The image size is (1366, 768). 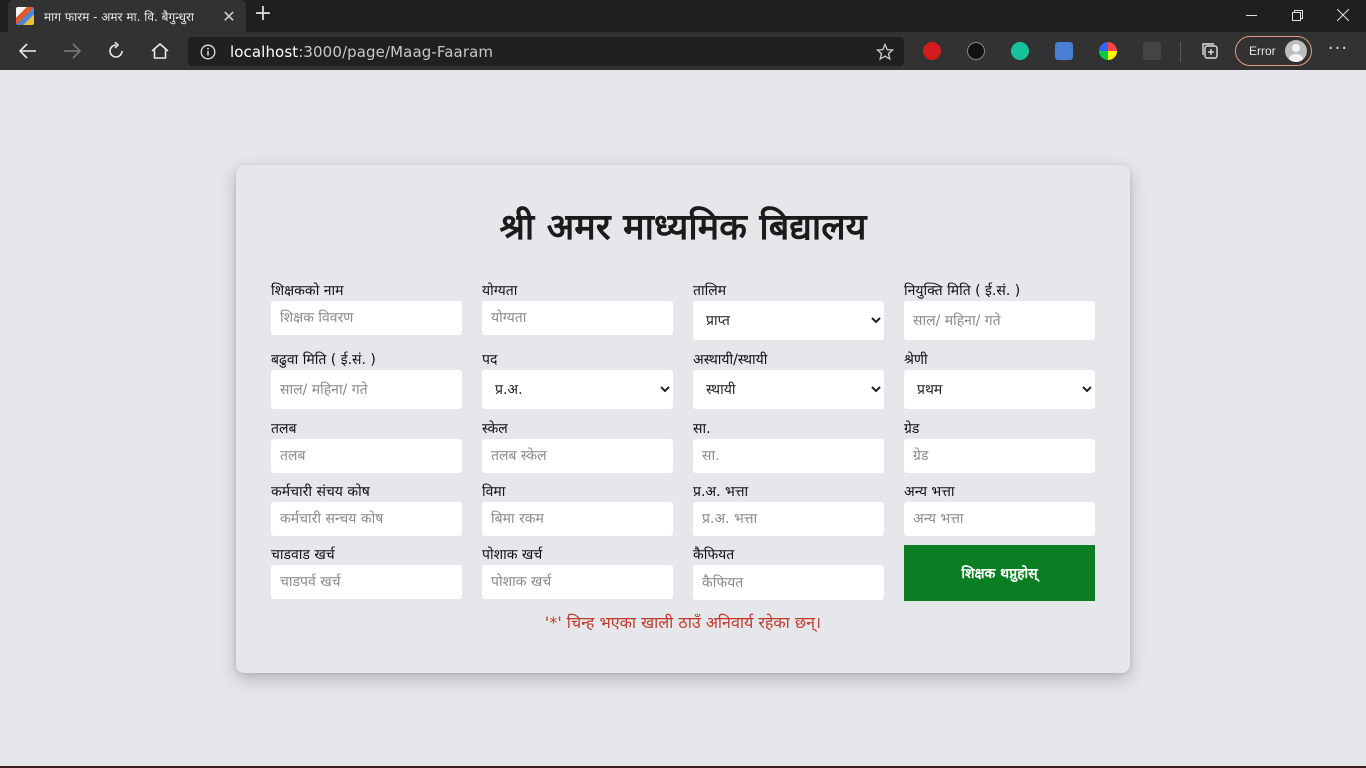 I want to click on browser-tab: माग फारम - अमर मा. वि. बैगुन्धुरा ✕, so click(x=127, y=16).